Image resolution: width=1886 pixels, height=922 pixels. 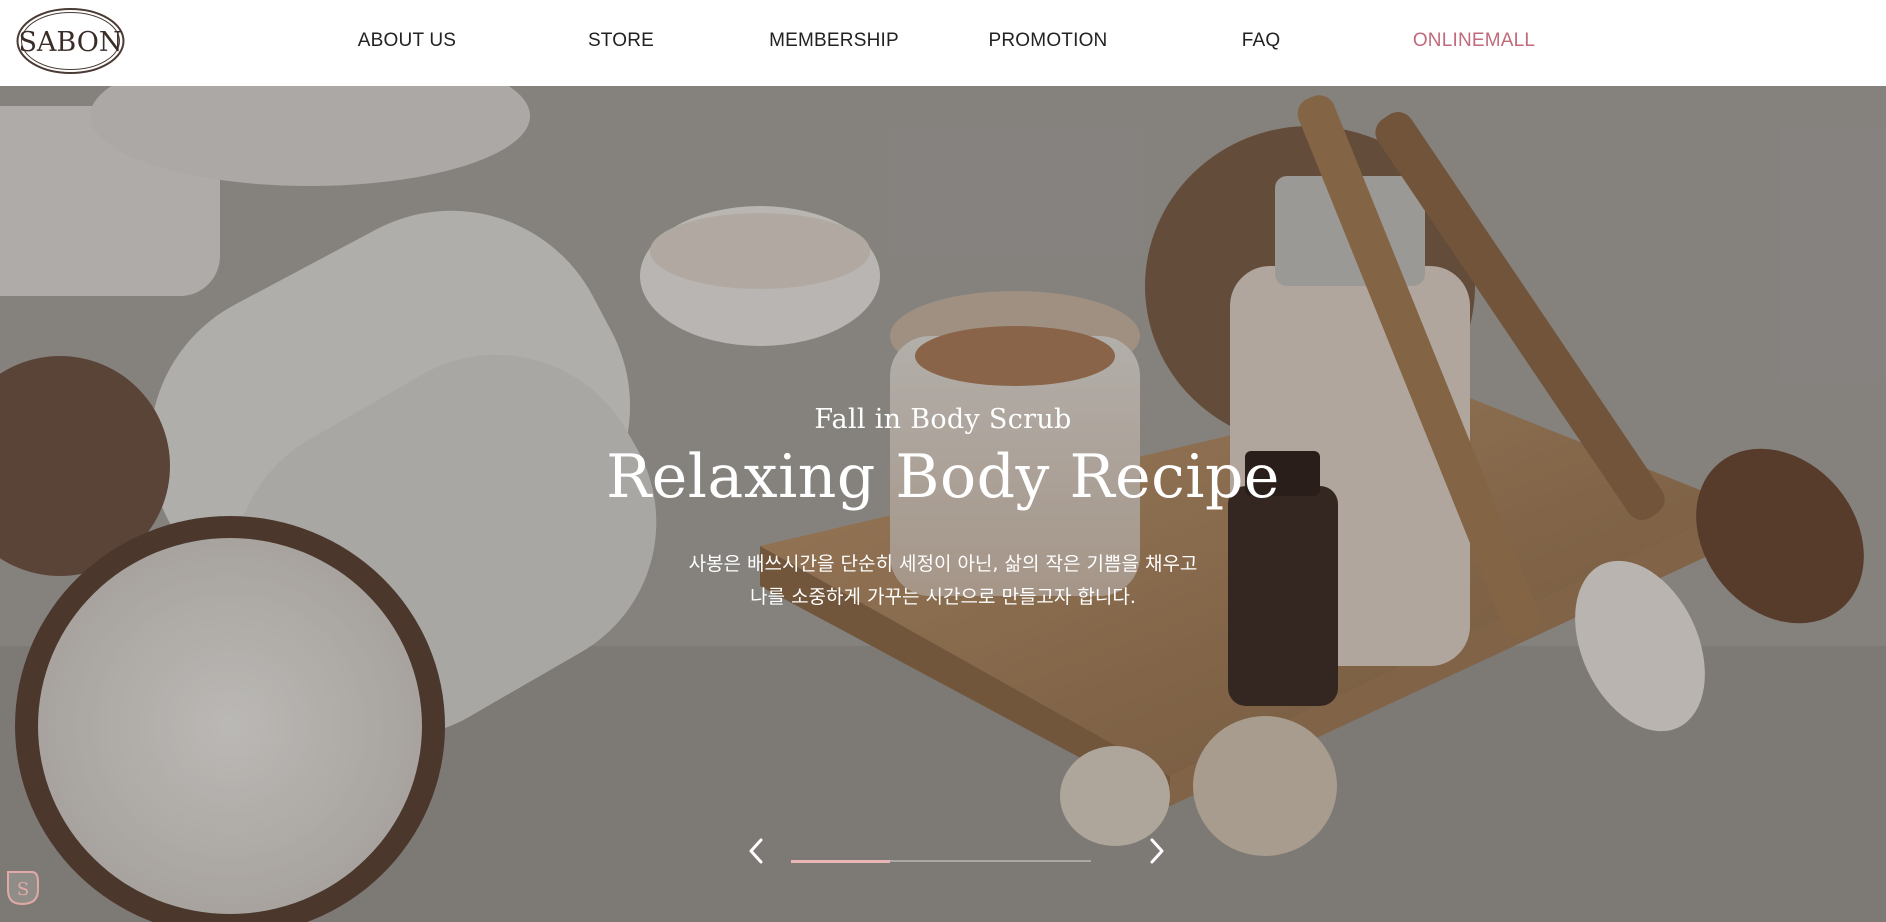 I want to click on hero-subtitle: Fall in Body Scrub, so click(x=943, y=419).